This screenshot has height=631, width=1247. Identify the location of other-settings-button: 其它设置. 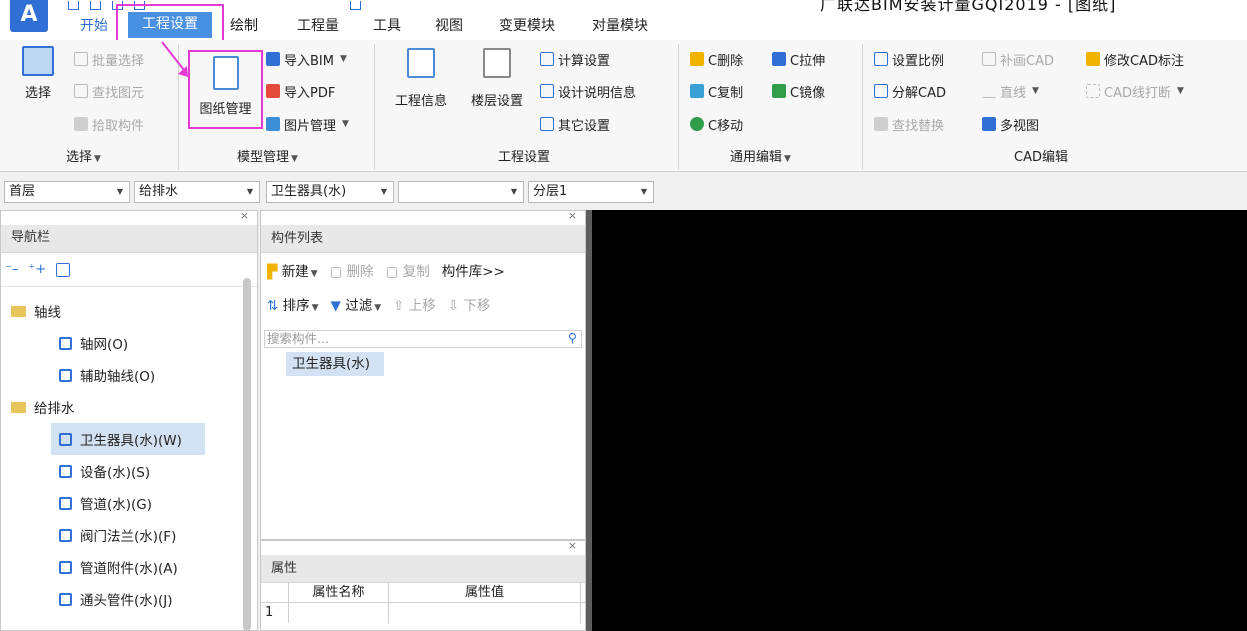
(575, 124).